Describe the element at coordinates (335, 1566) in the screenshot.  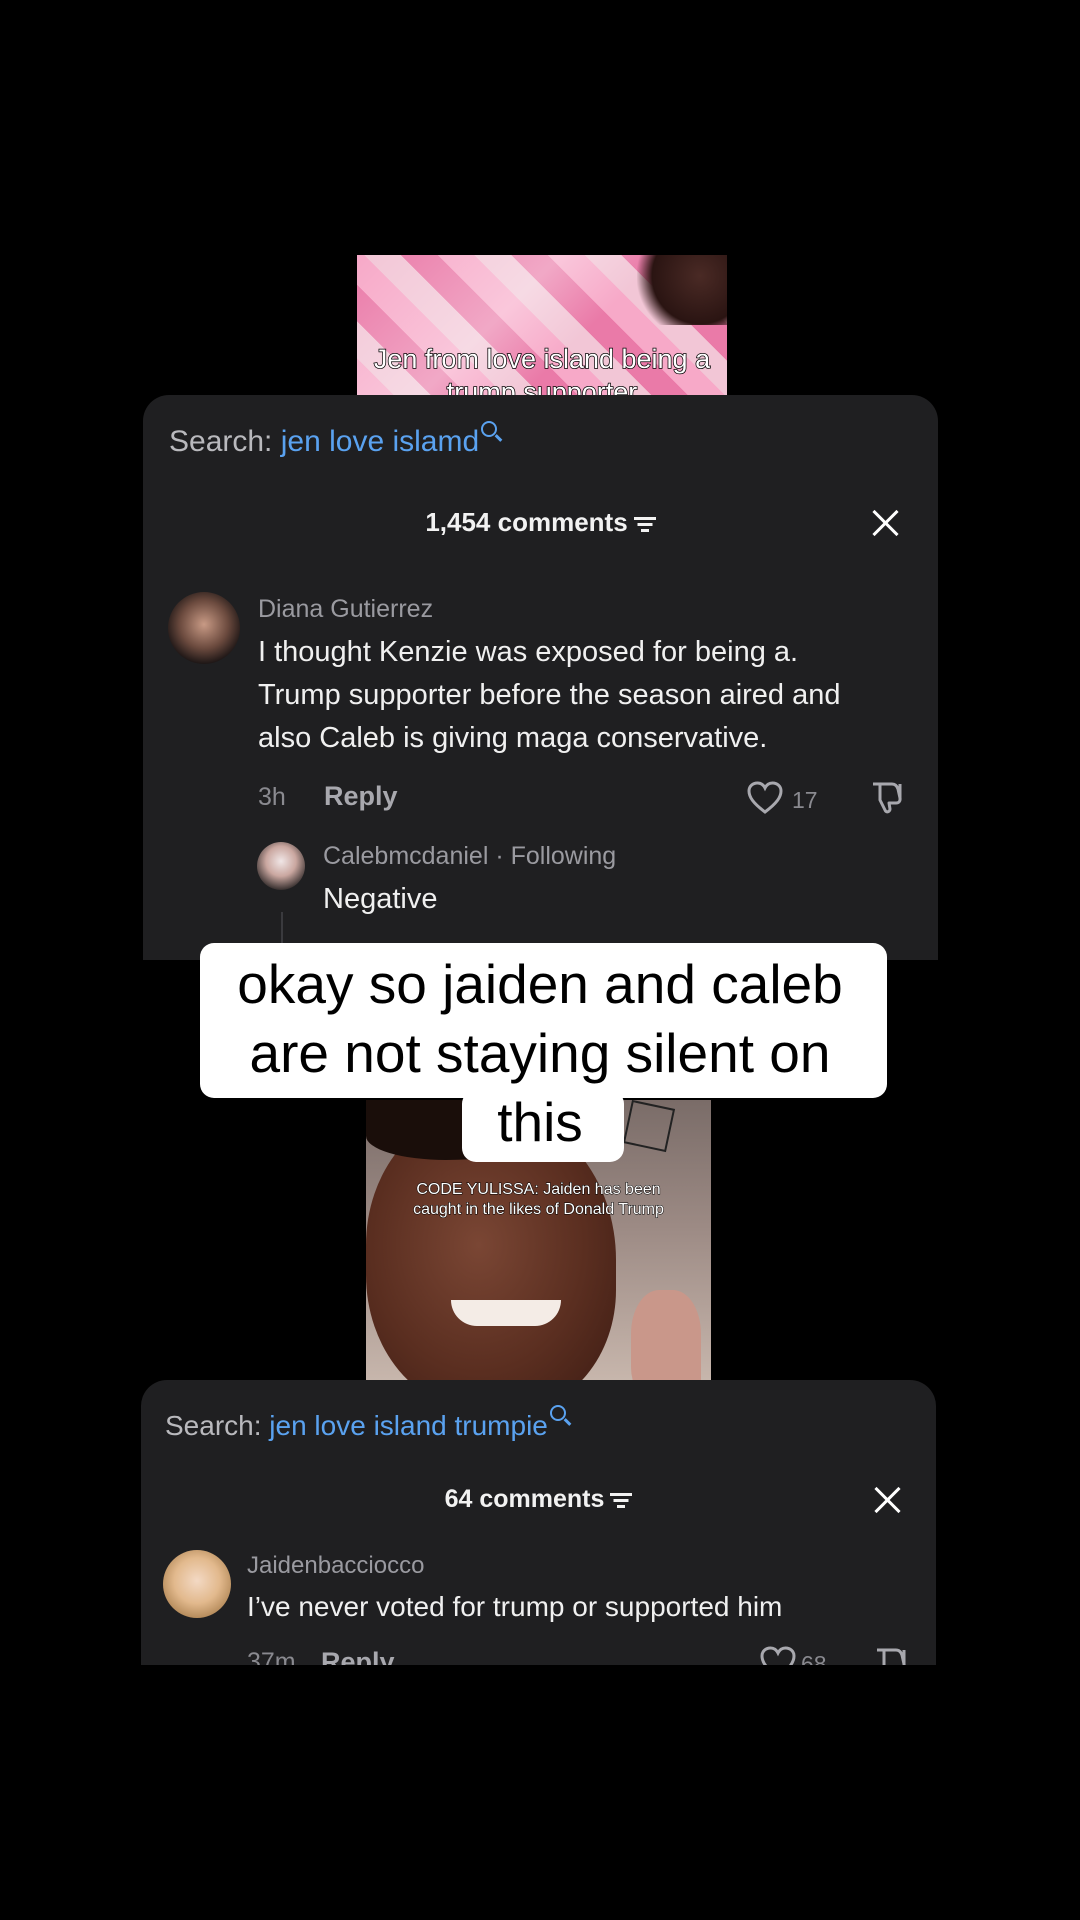
I see `comment-author: Jaidenbacciocco` at that location.